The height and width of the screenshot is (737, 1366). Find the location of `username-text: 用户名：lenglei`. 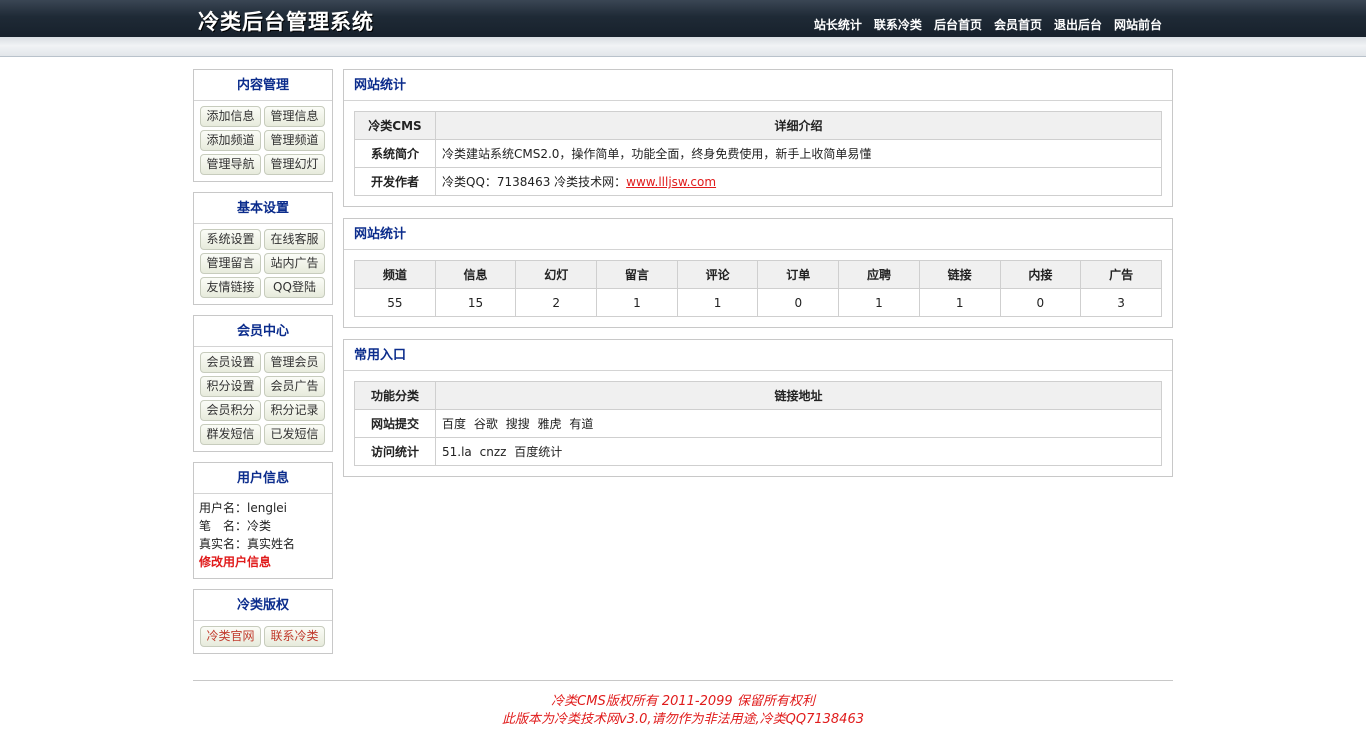

username-text: 用户名：lenglei is located at coordinates (243, 508).